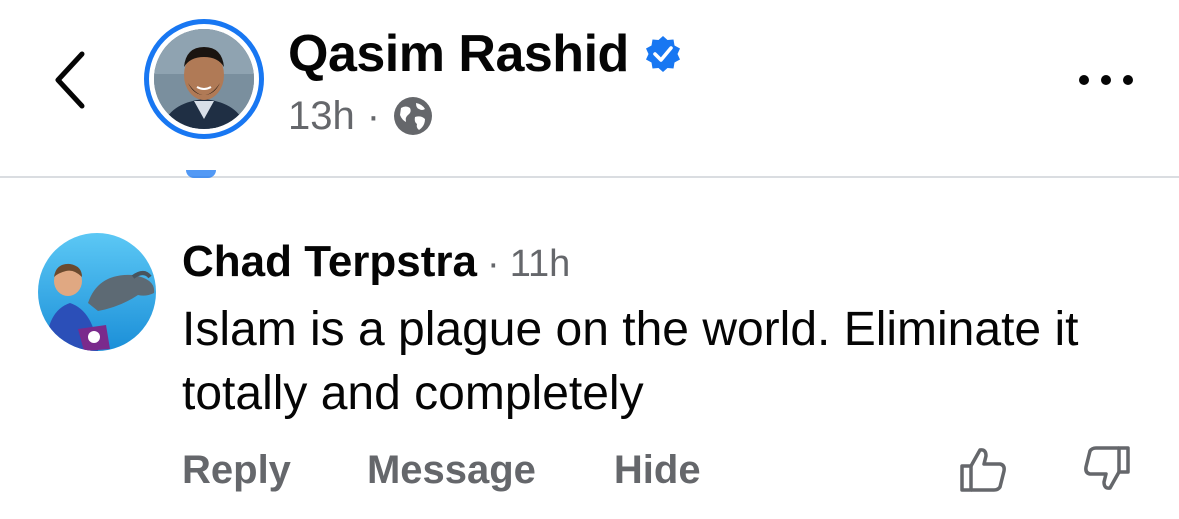  I want to click on author-avatar-image, so click(204, 79).